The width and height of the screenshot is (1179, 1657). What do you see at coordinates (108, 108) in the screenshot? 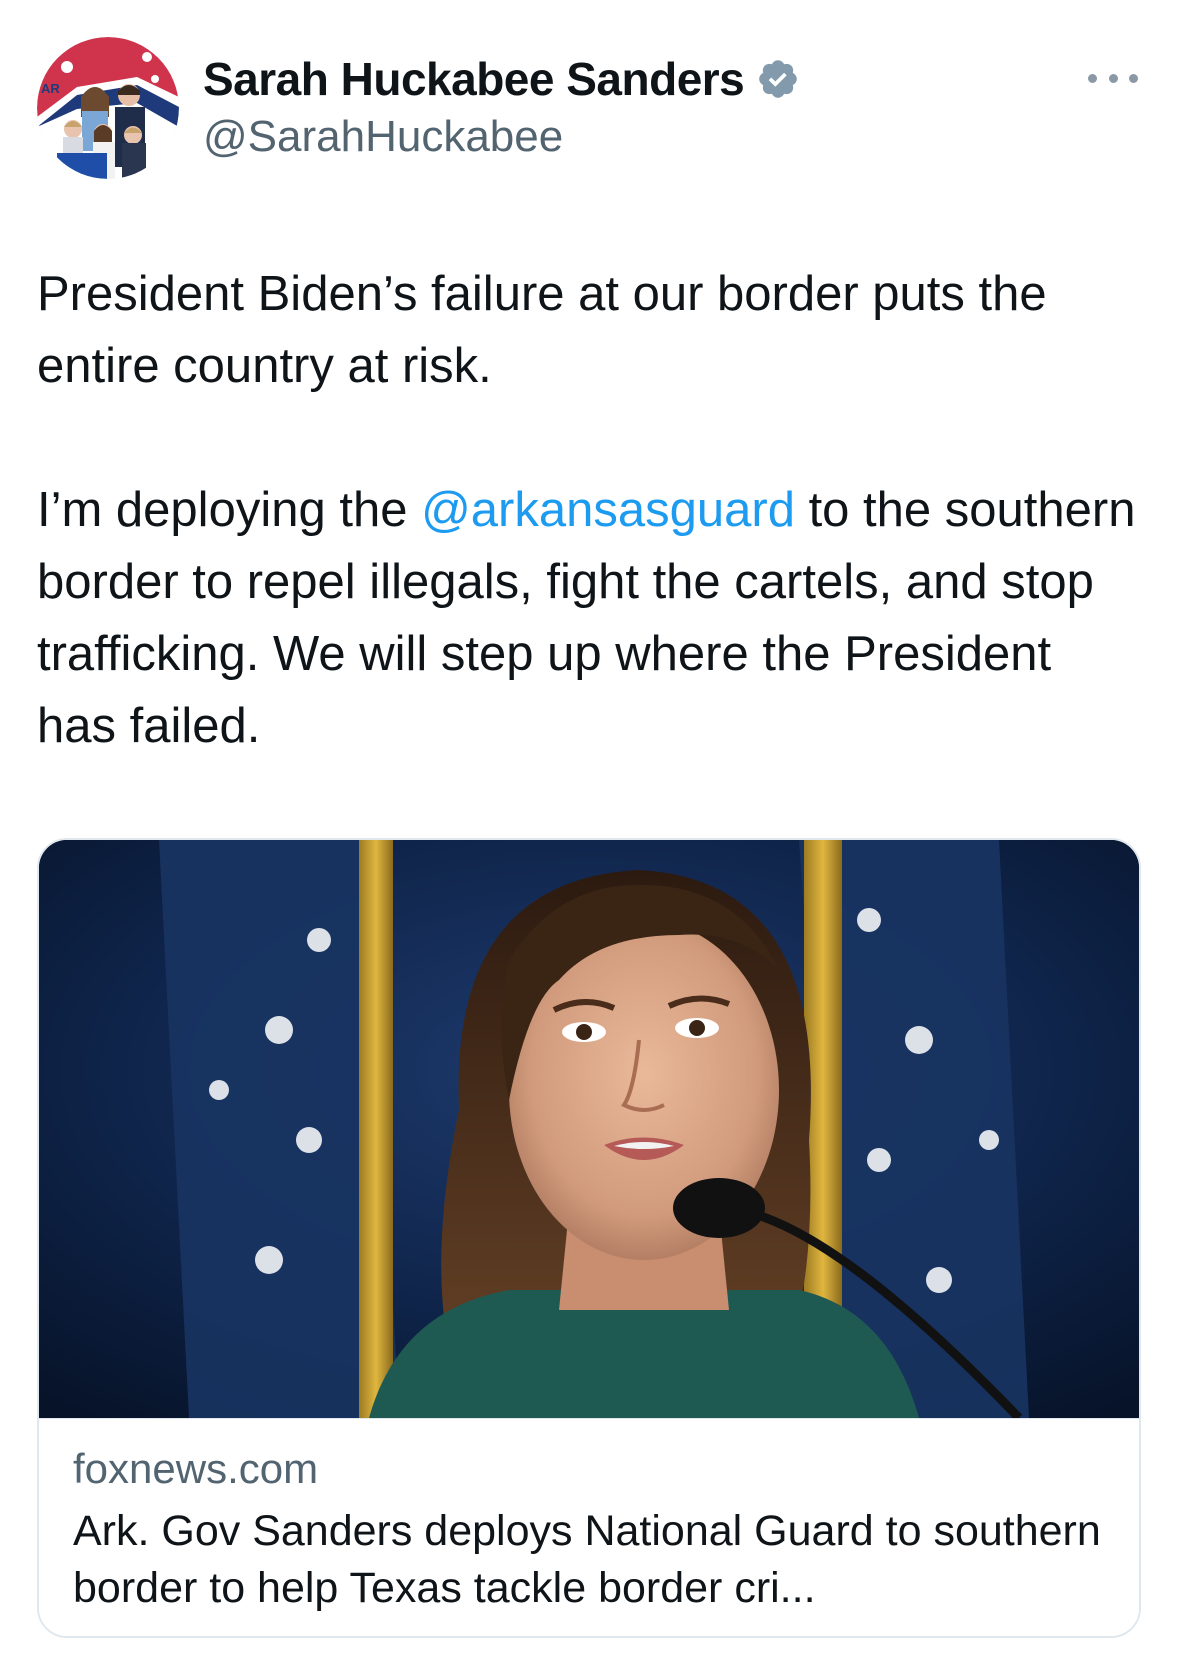
I see `avatar: AR` at bounding box center [108, 108].